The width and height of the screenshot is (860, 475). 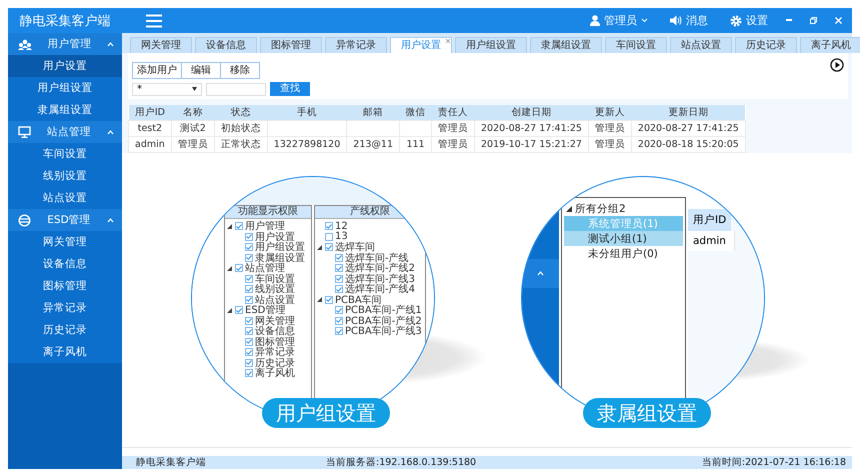 I want to click on tab: 用户组设置, so click(x=491, y=45).